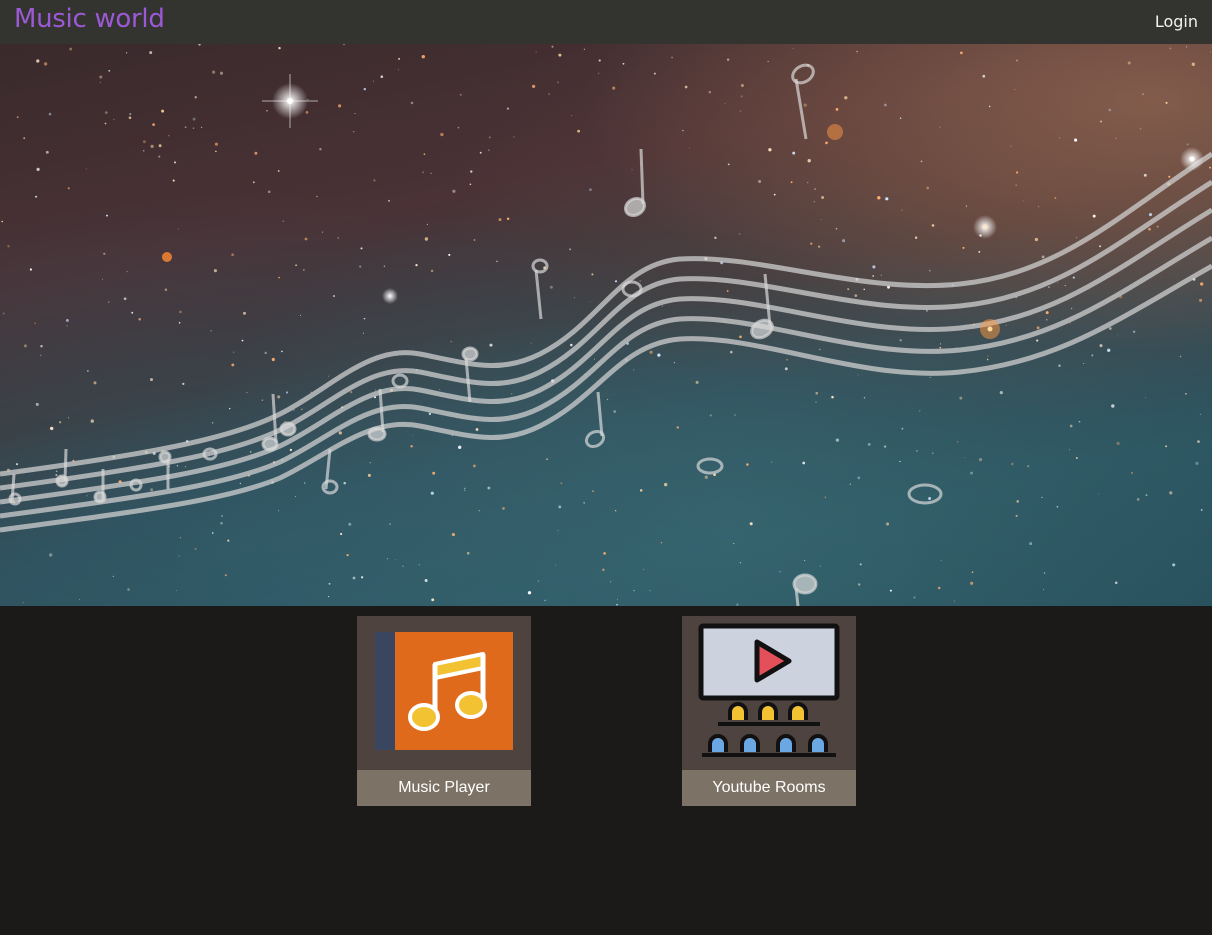 The width and height of the screenshot is (1212, 935). I want to click on youtube-rooms-card: Youtube Rooms, so click(769, 711).